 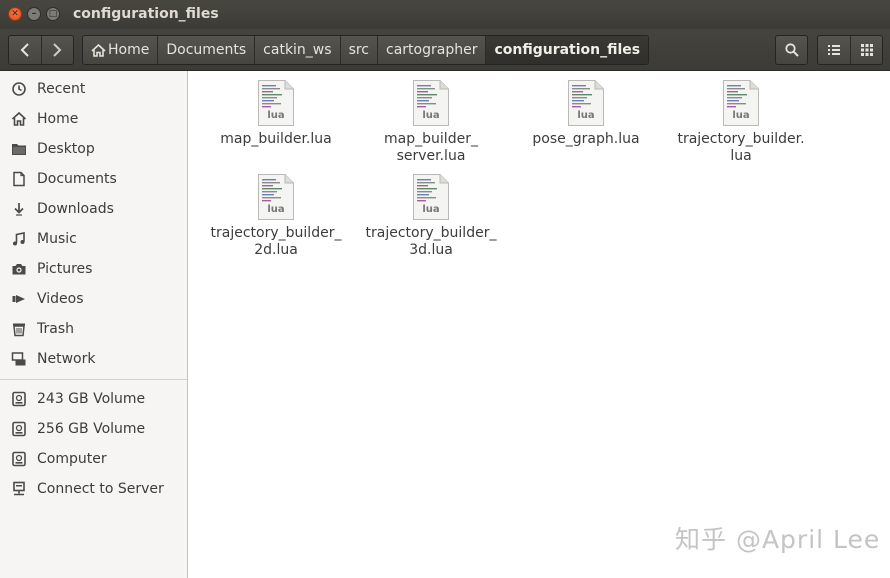 What do you see at coordinates (19, 489) in the screenshot?
I see `server-icon` at bounding box center [19, 489].